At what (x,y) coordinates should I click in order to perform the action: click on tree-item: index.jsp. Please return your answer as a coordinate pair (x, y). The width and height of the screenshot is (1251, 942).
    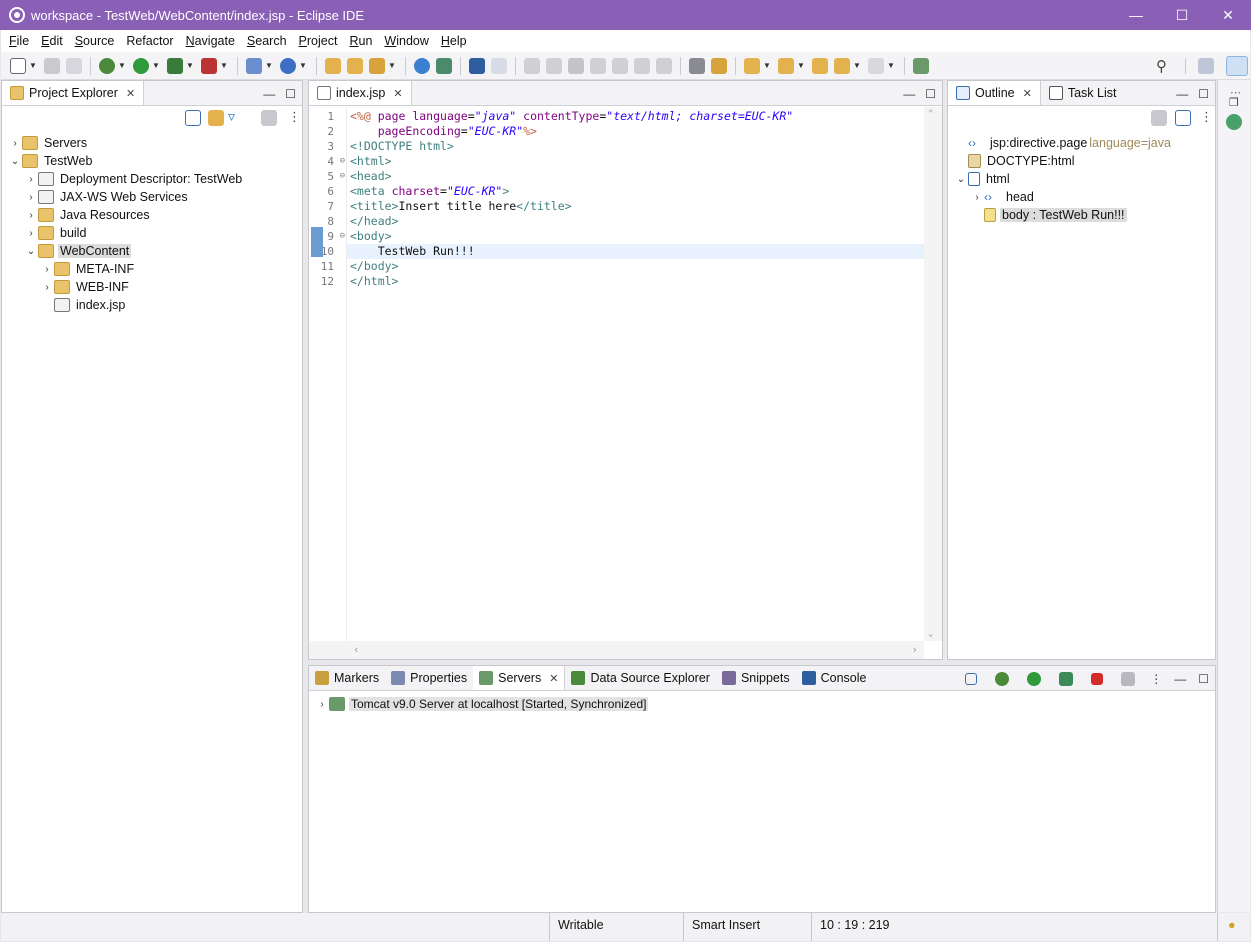
    Looking at the image, I should click on (152, 305).